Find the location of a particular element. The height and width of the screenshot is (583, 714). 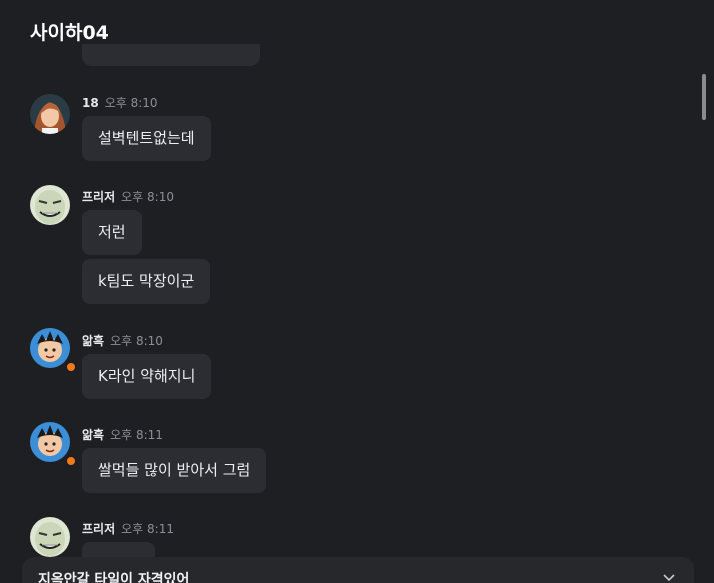

reply-preview-text: 지옥안갈 타일이 자격있어 is located at coordinates (114, 577).